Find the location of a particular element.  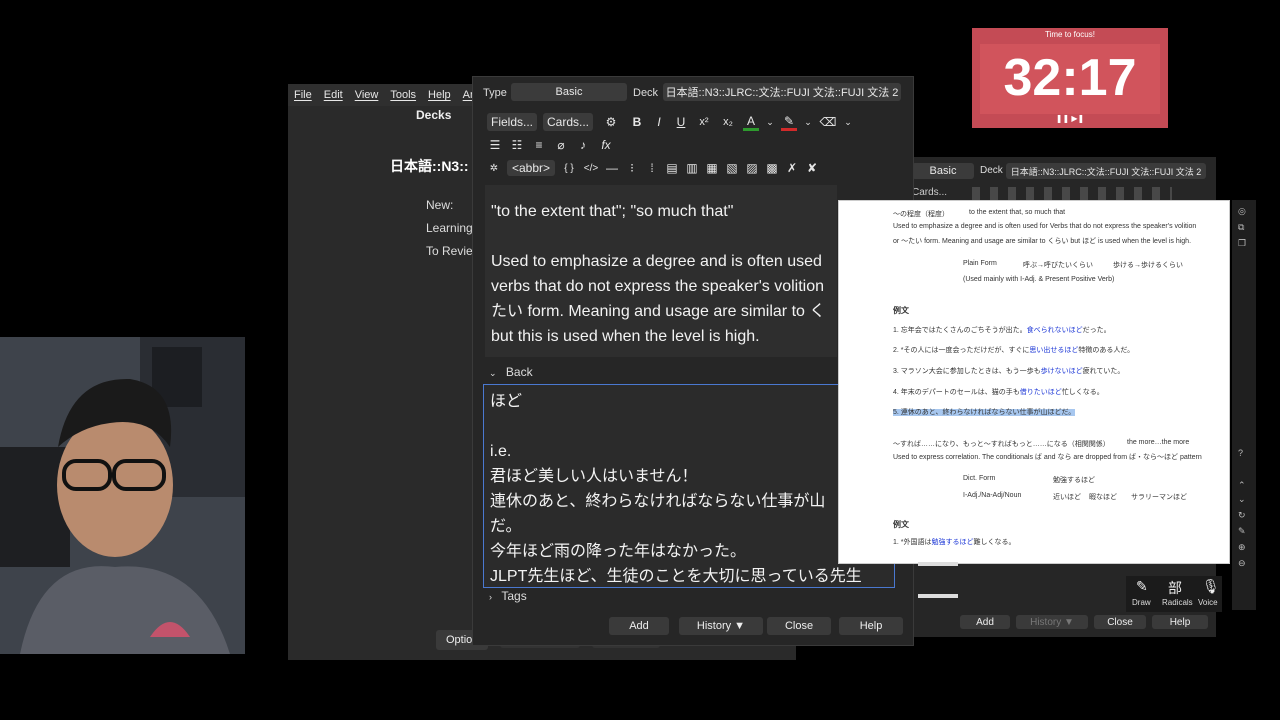

back-line: 君ほど美しい人はいません！ is located at coordinates (594, 476).